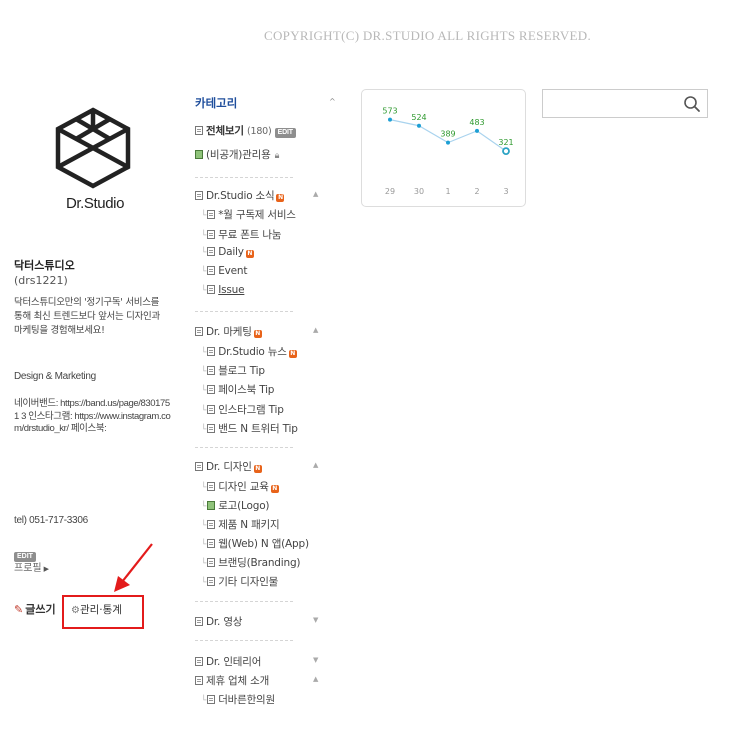  I want to click on chart-data-label: 524, so click(418, 117).